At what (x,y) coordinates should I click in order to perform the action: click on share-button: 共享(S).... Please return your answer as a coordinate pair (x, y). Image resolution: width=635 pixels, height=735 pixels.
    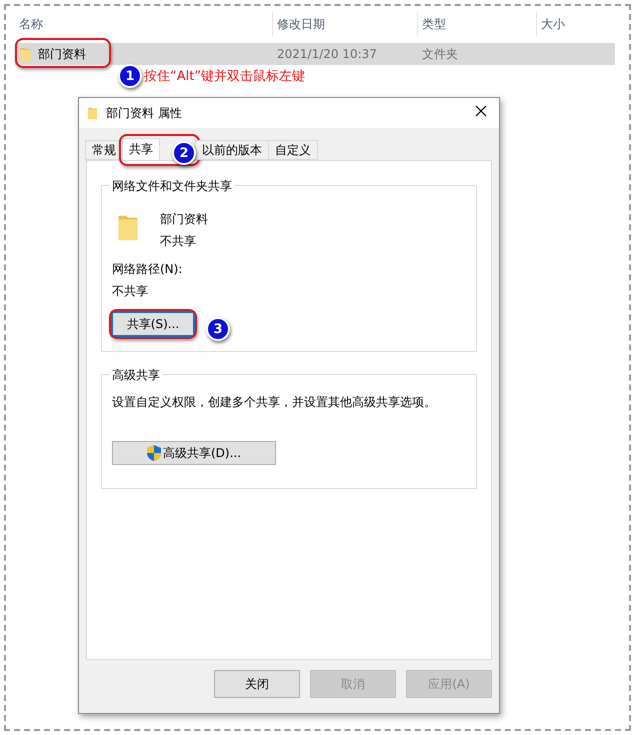
    Looking at the image, I should click on (153, 324).